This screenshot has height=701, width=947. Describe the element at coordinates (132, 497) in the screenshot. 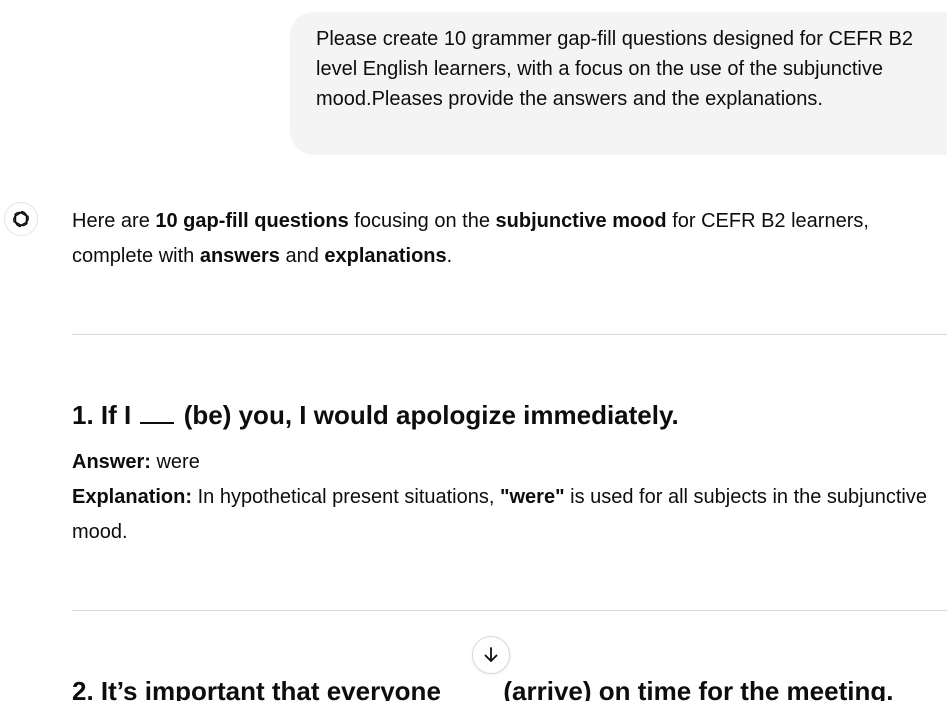

I see `explanation-label: Explanation:` at that location.